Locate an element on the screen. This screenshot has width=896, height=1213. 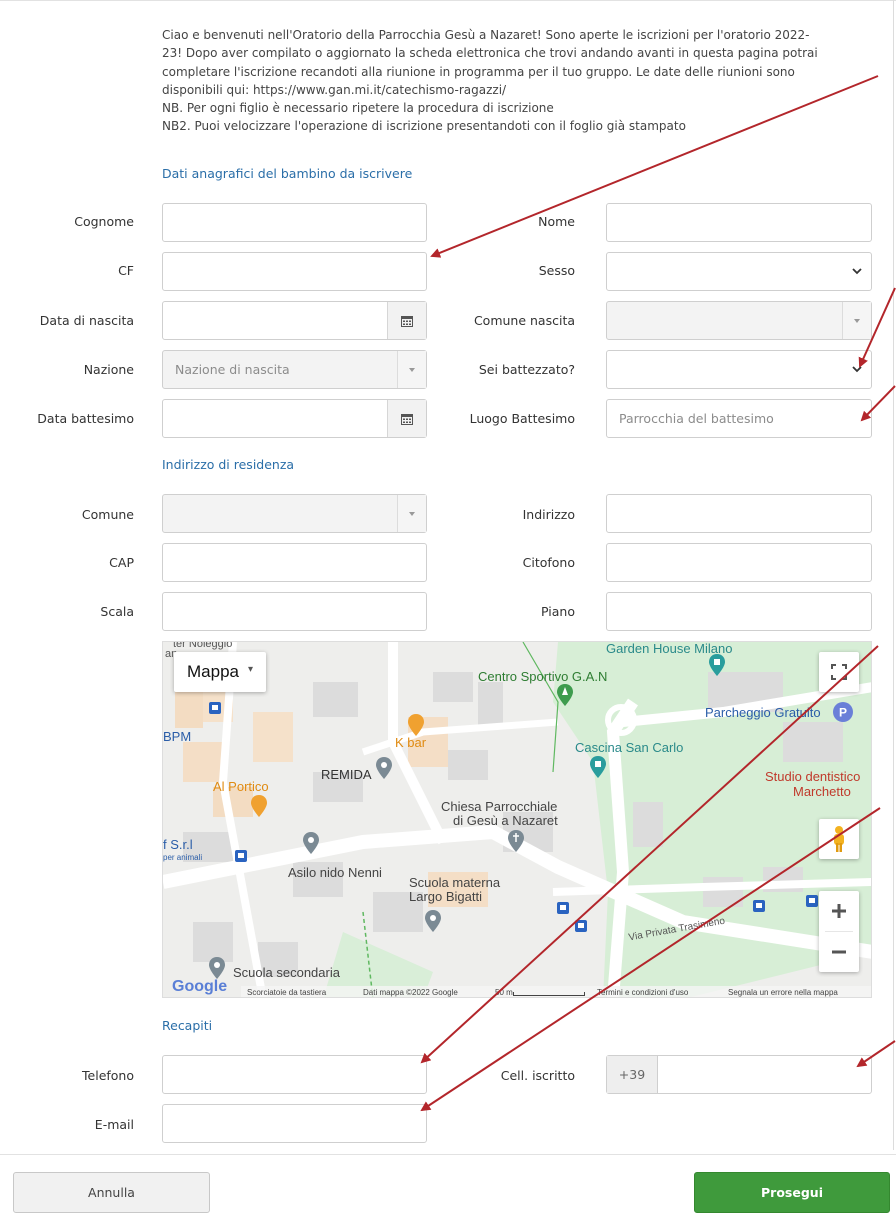
zoom-out-button is located at coordinates (839, 952).